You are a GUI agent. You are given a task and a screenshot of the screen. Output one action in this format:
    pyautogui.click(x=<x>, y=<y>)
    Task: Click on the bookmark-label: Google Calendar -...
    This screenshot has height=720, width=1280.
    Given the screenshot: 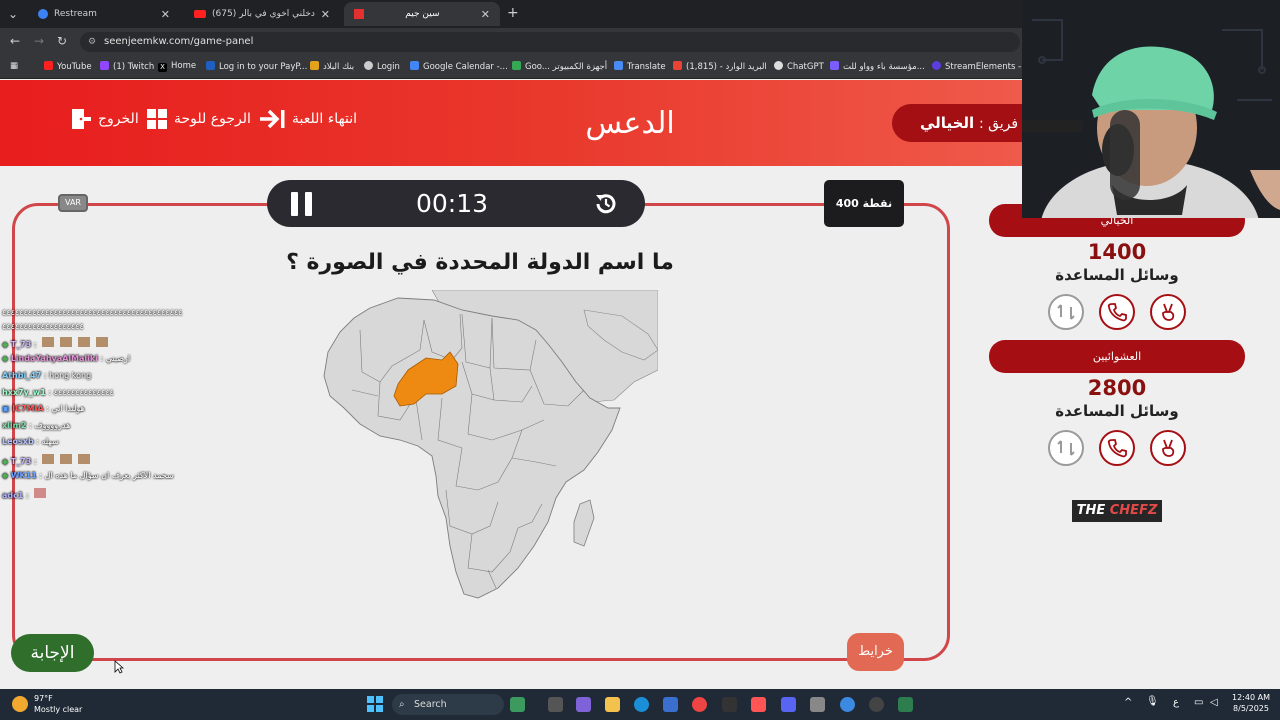 What is the action you would take?
    pyautogui.click(x=465, y=67)
    